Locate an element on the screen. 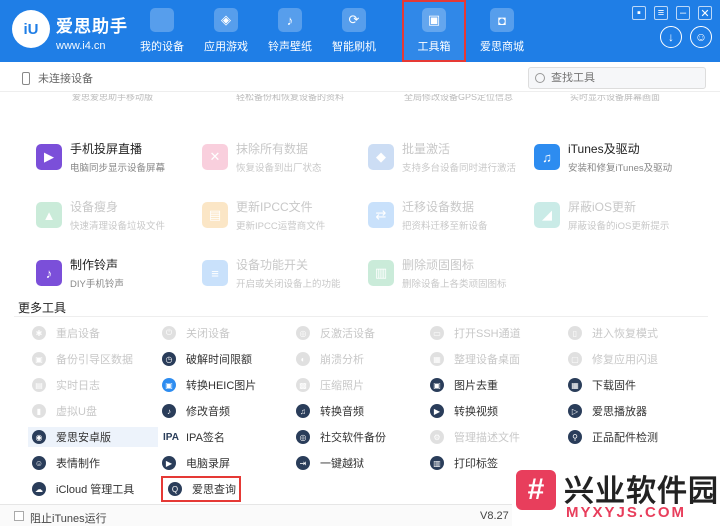  nav-tab-refresh: ⟳ 智能刷机 is located at coordinates (354, 31).